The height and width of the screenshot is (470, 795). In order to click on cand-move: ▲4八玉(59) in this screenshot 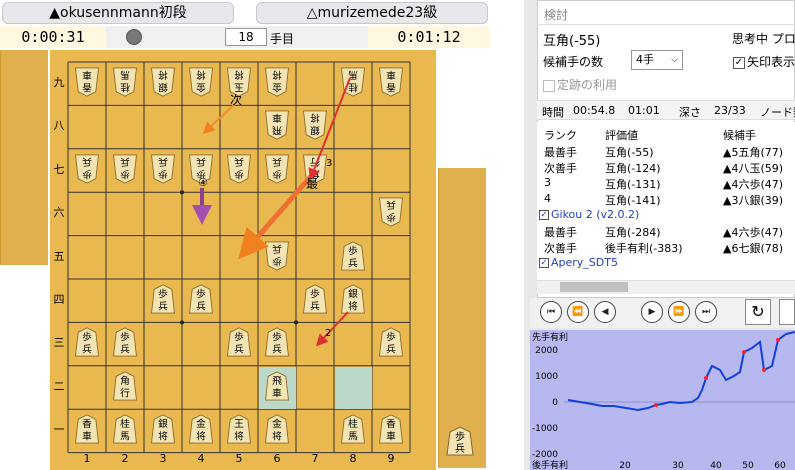, I will do `click(753, 168)`.